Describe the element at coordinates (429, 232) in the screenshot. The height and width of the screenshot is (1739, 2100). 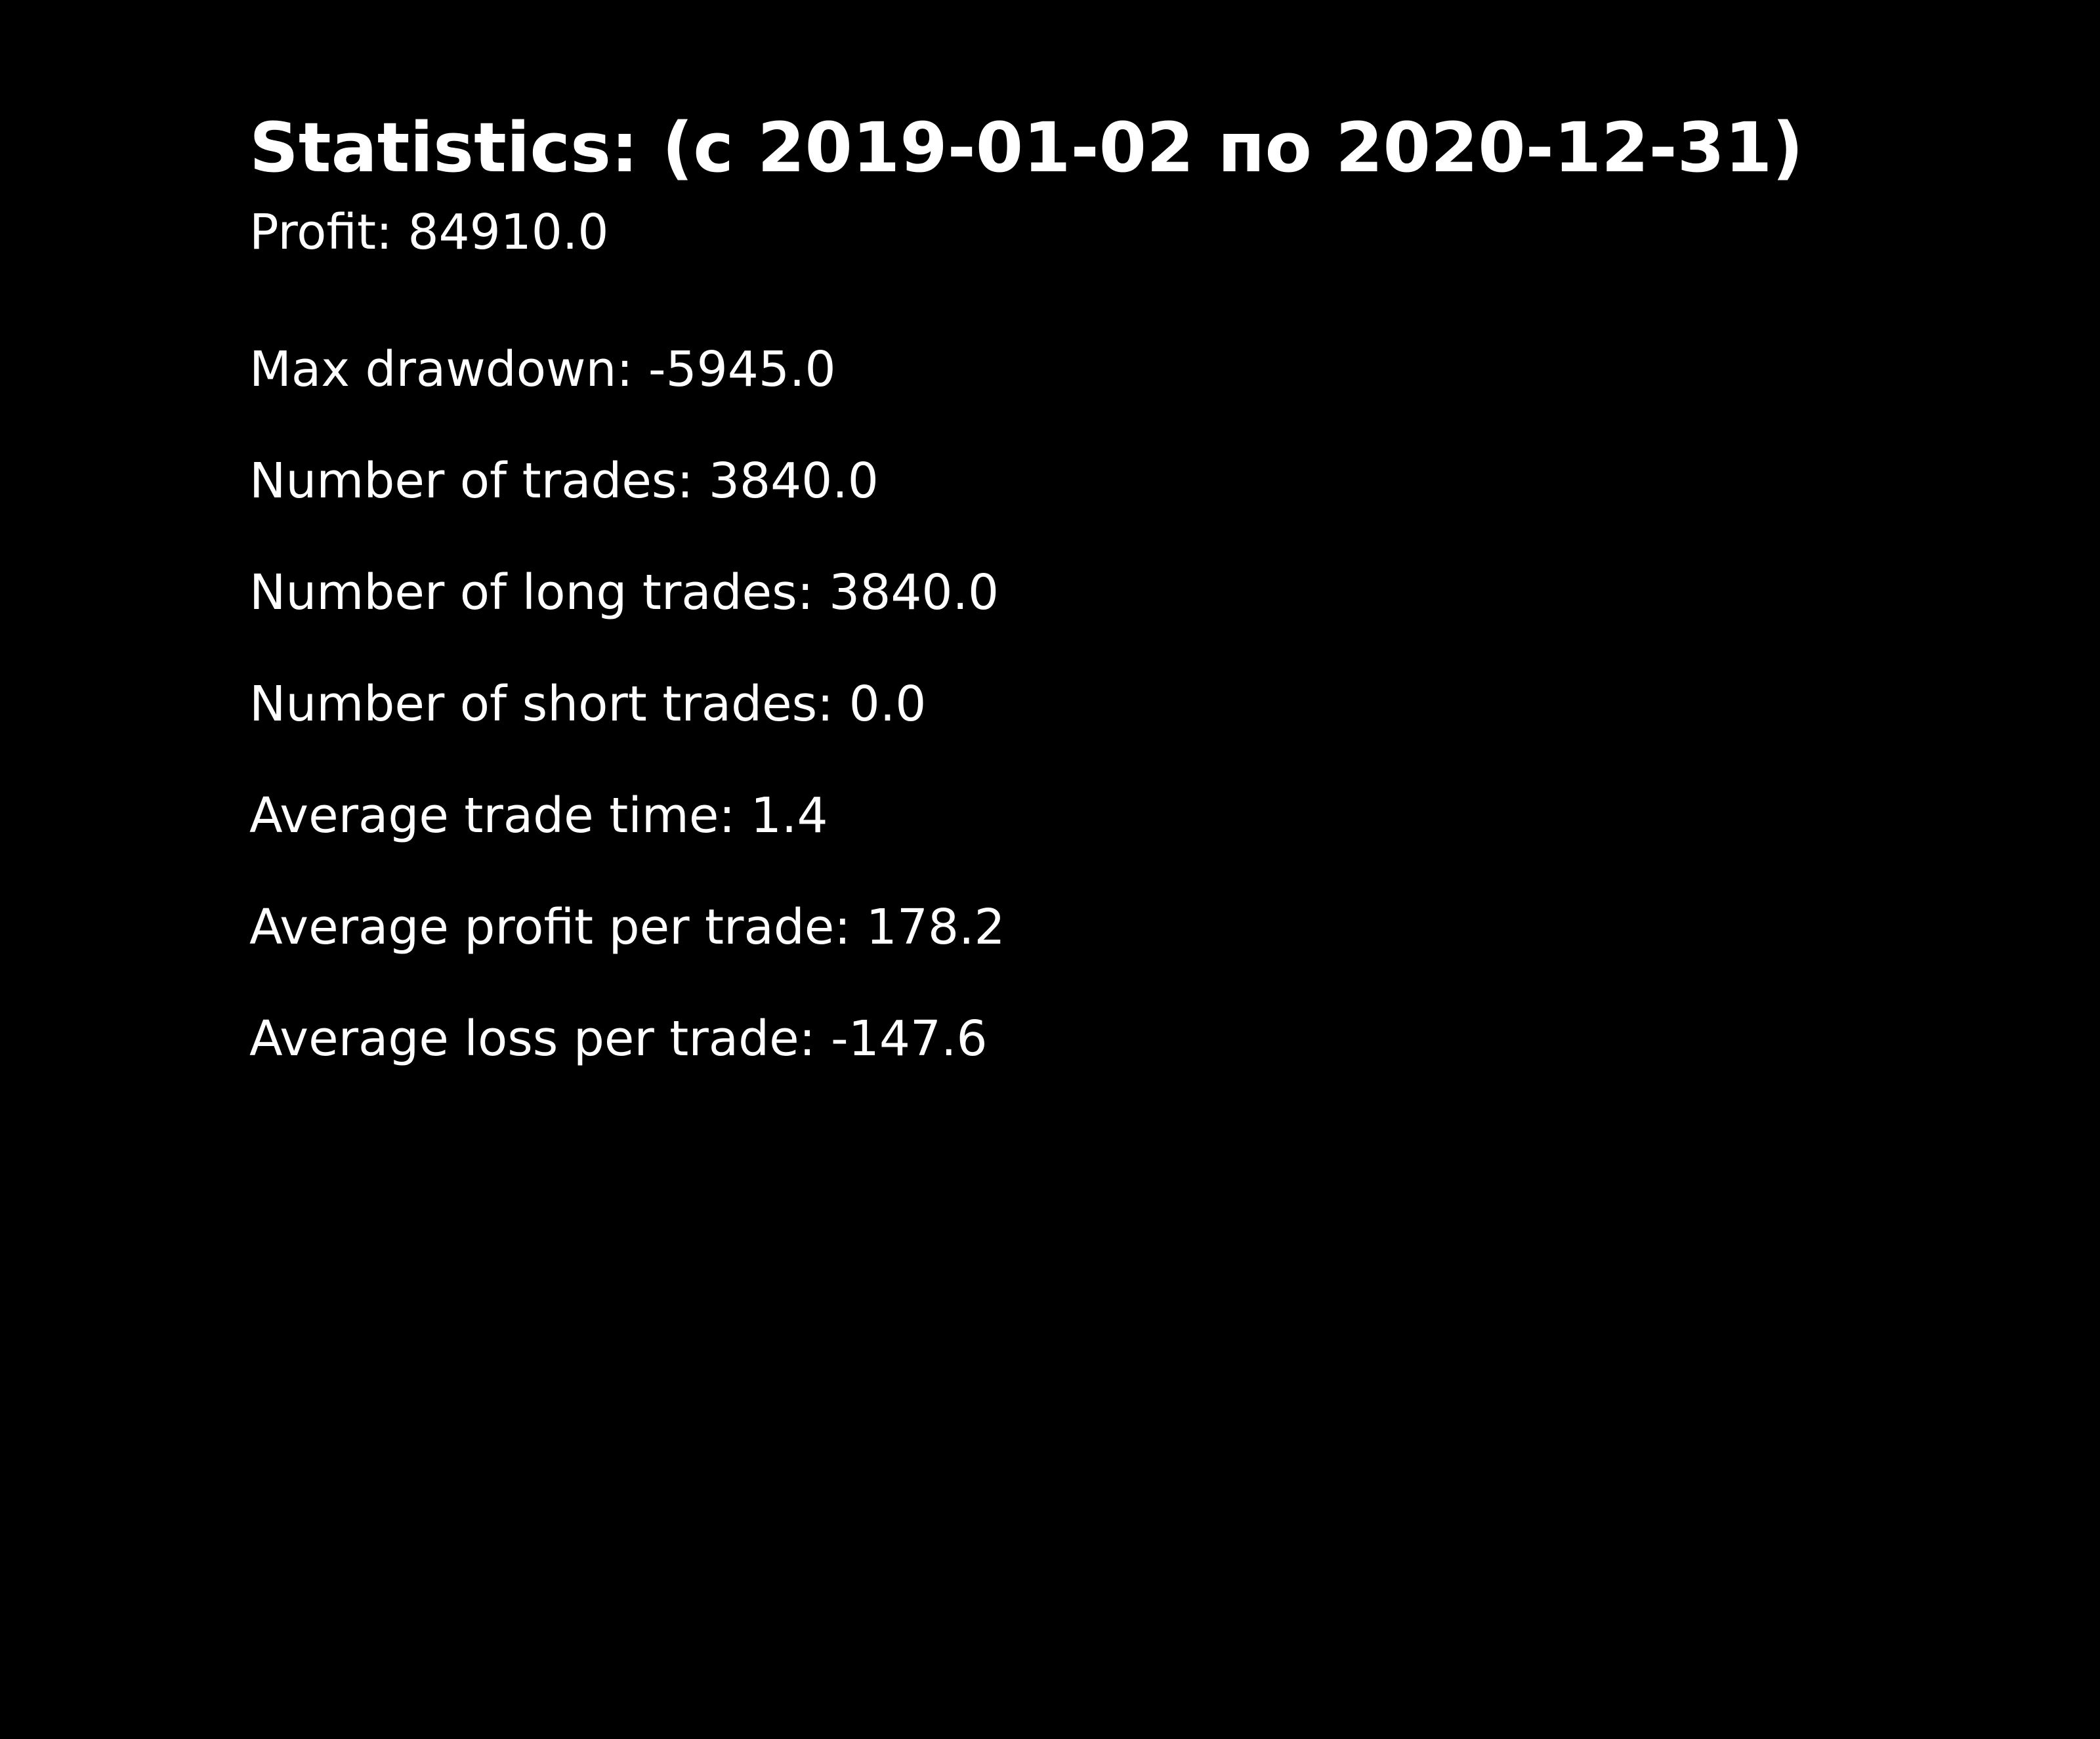
I see `stat-profit: Profit: 84910.0` at that location.